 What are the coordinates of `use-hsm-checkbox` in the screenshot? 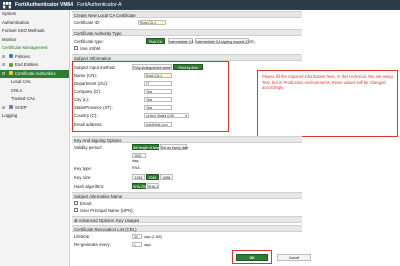 It's located at (76, 48).